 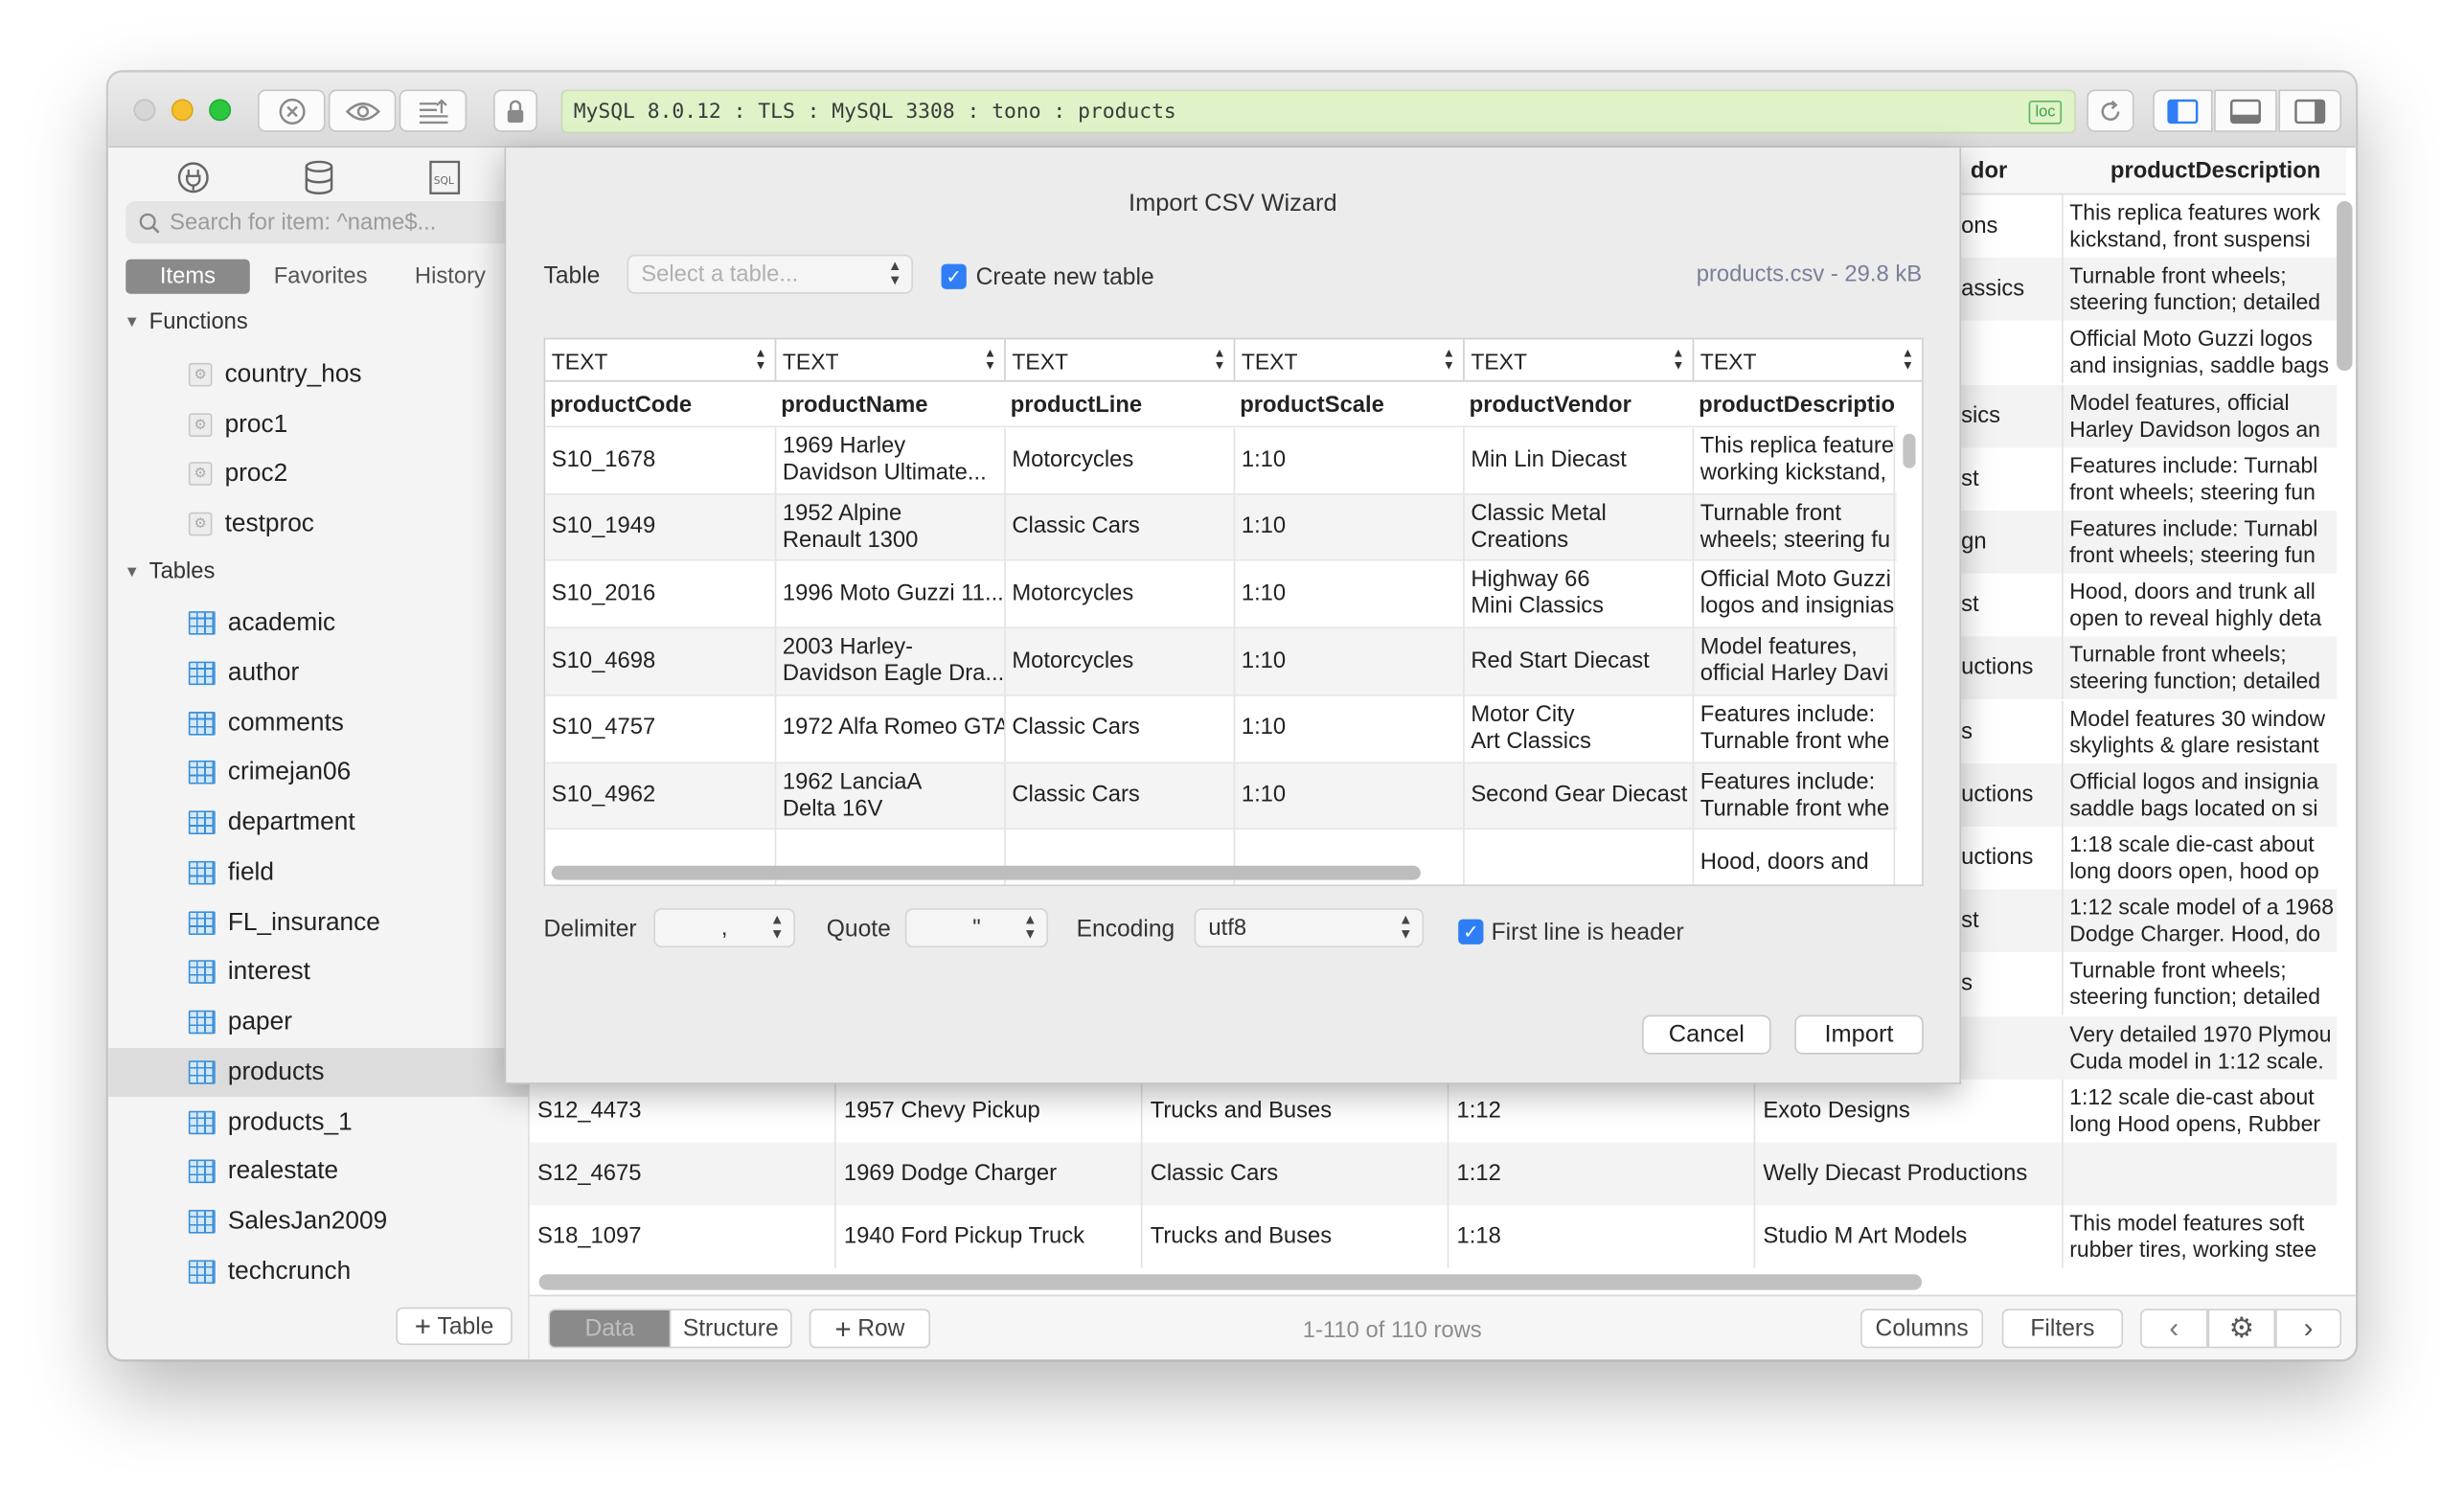 I want to click on stop-button, so click(x=292, y=110).